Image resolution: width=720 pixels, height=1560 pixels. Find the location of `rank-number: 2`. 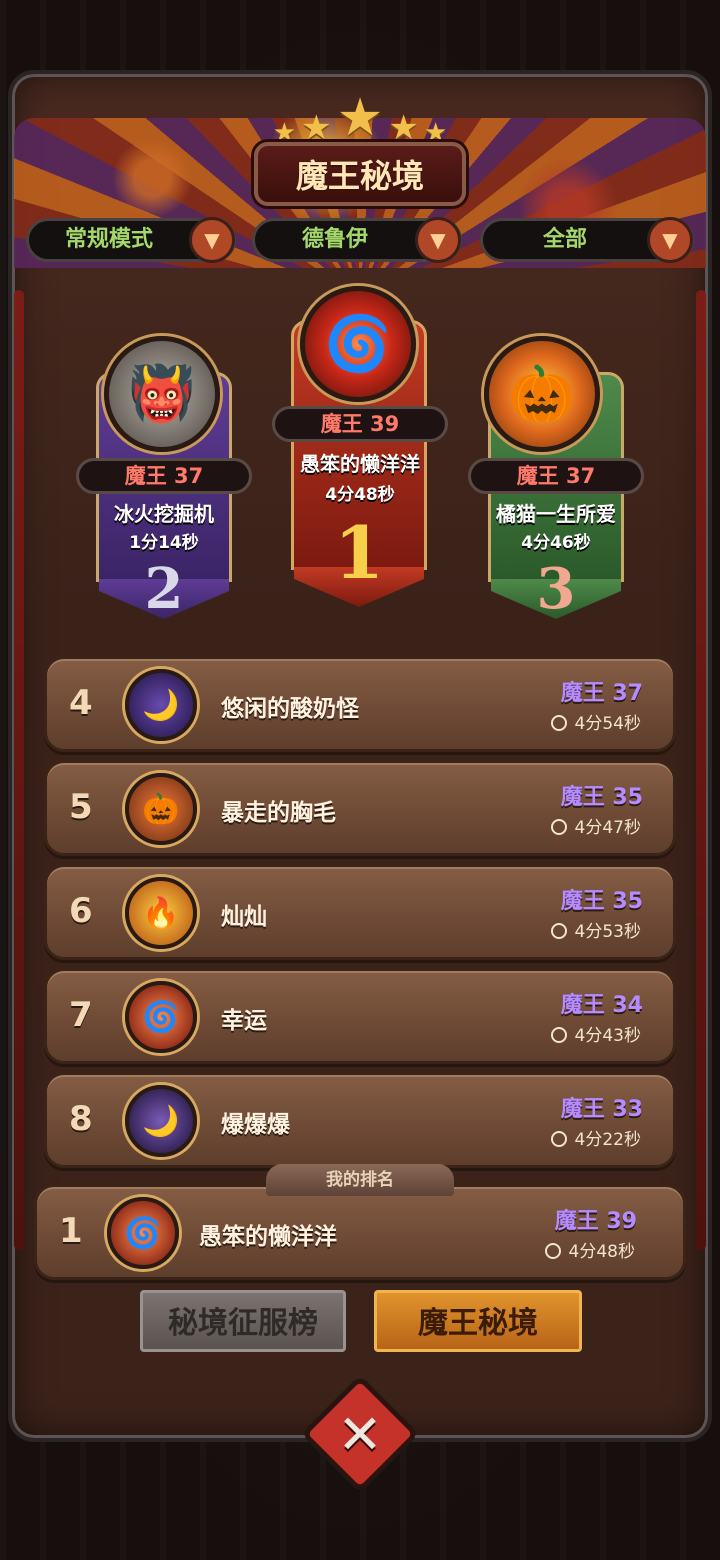

rank-number: 2 is located at coordinates (164, 589).